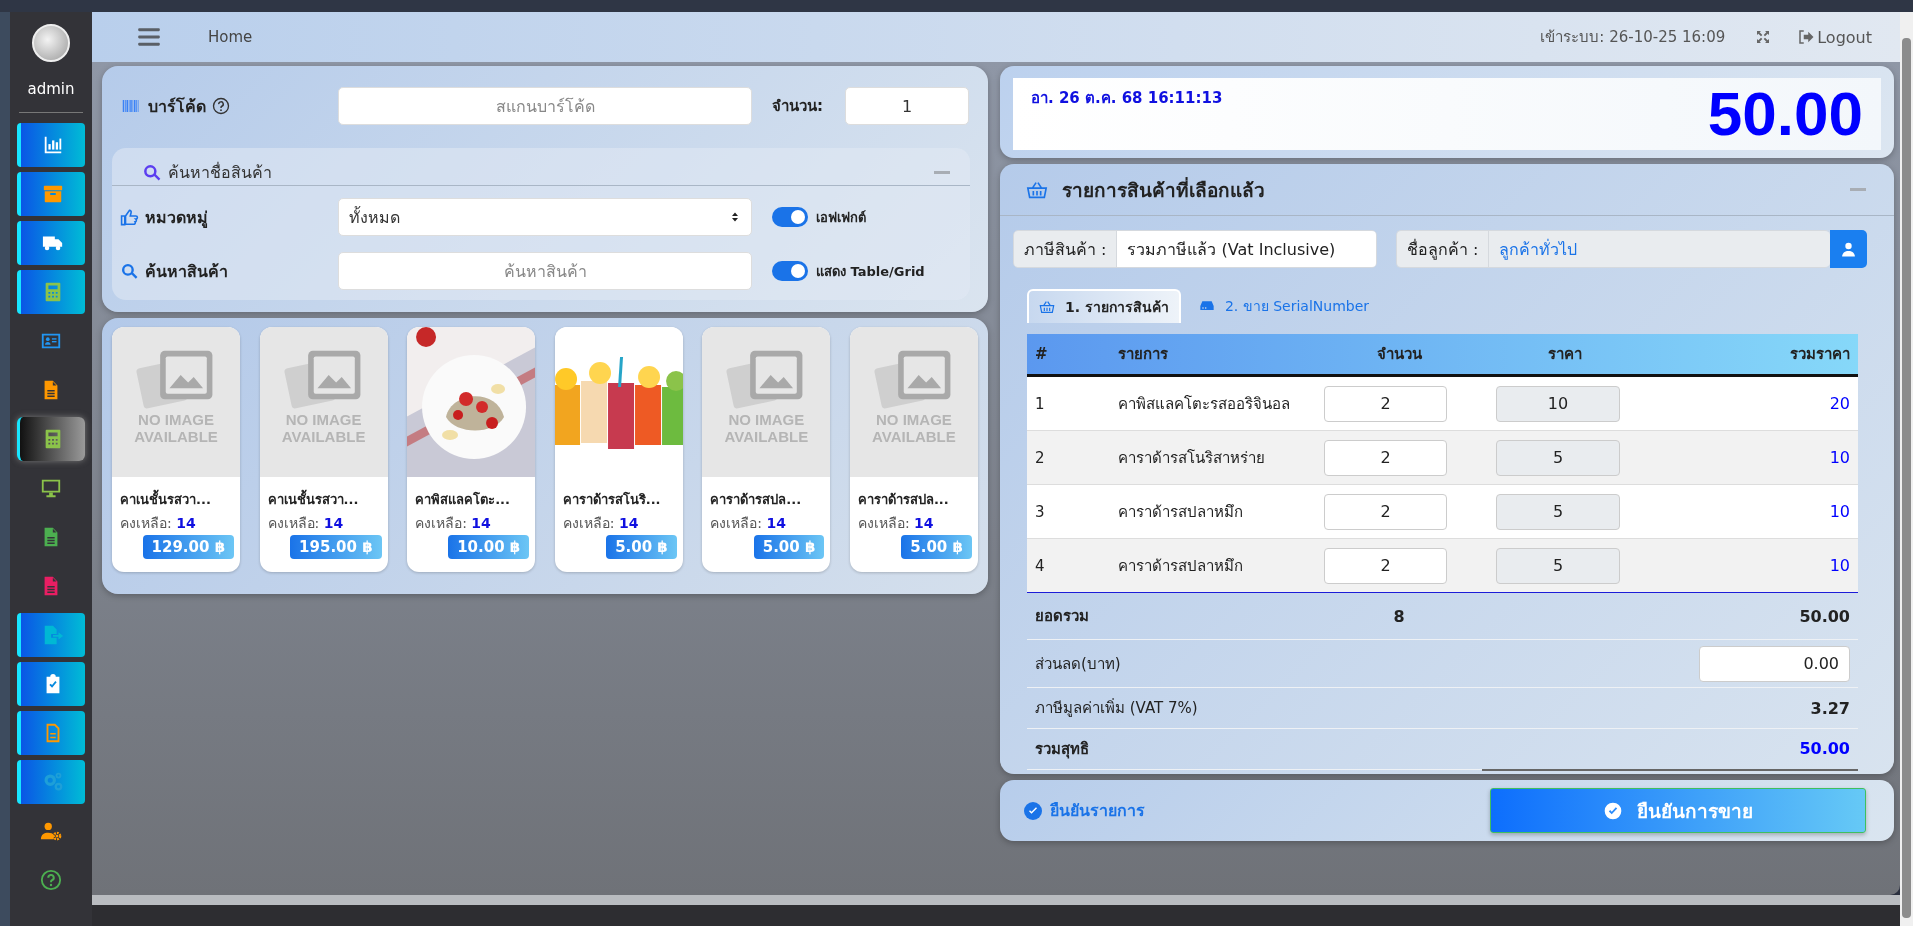  What do you see at coordinates (176, 218) in the screenshot?
I see `field-label: หมวดหมู่` at bounding box center [176, 218].